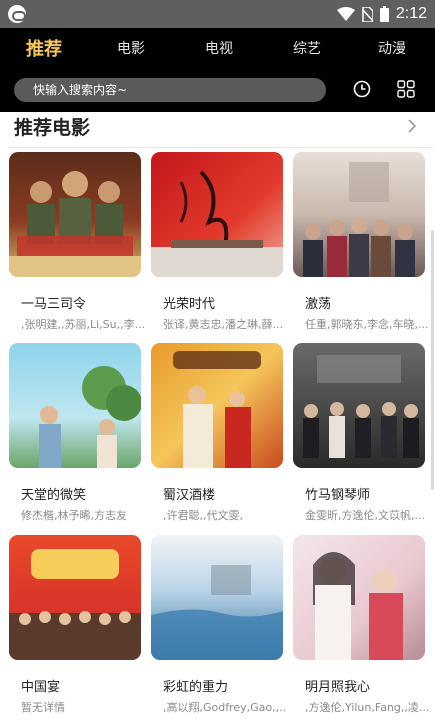  What do you see at coordinates (170, 90) in the screenshot?
I see `search-input: 快输入搜索内容~` at bounding box center [170, 90].